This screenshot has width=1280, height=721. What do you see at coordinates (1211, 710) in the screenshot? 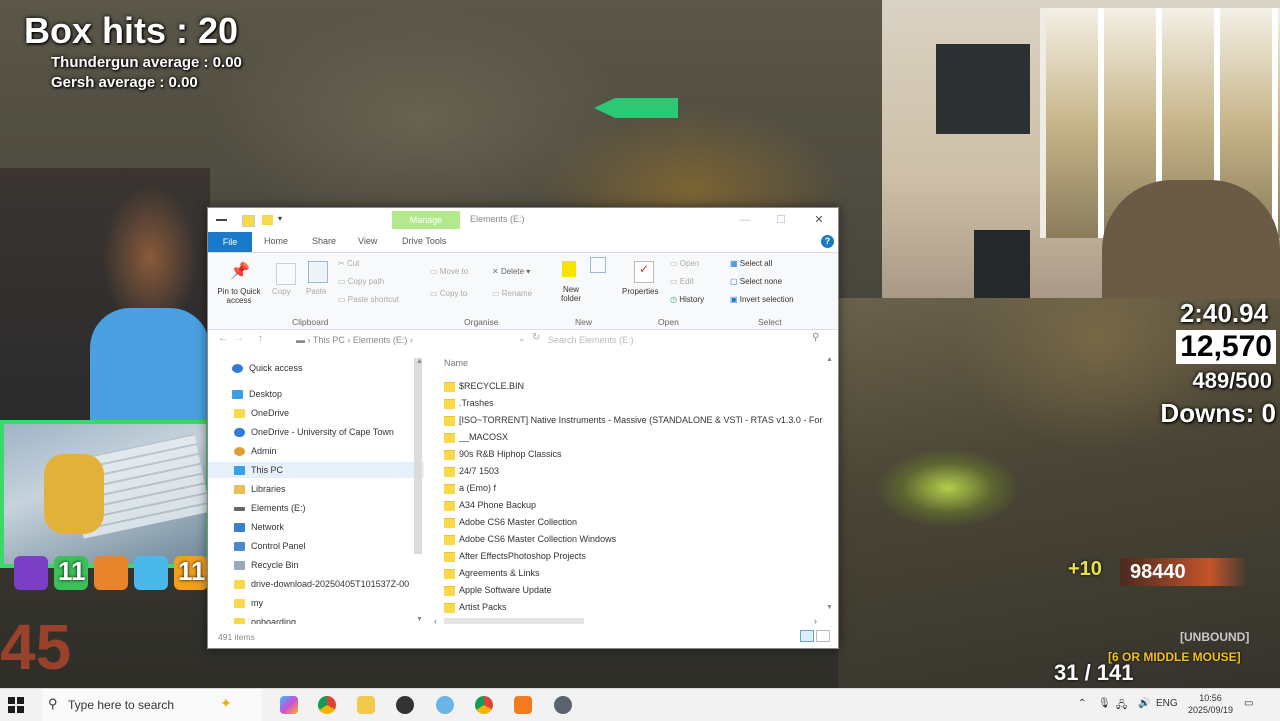
I see `clock-date: 2025/09/19` at bounding box center [1211, 710].